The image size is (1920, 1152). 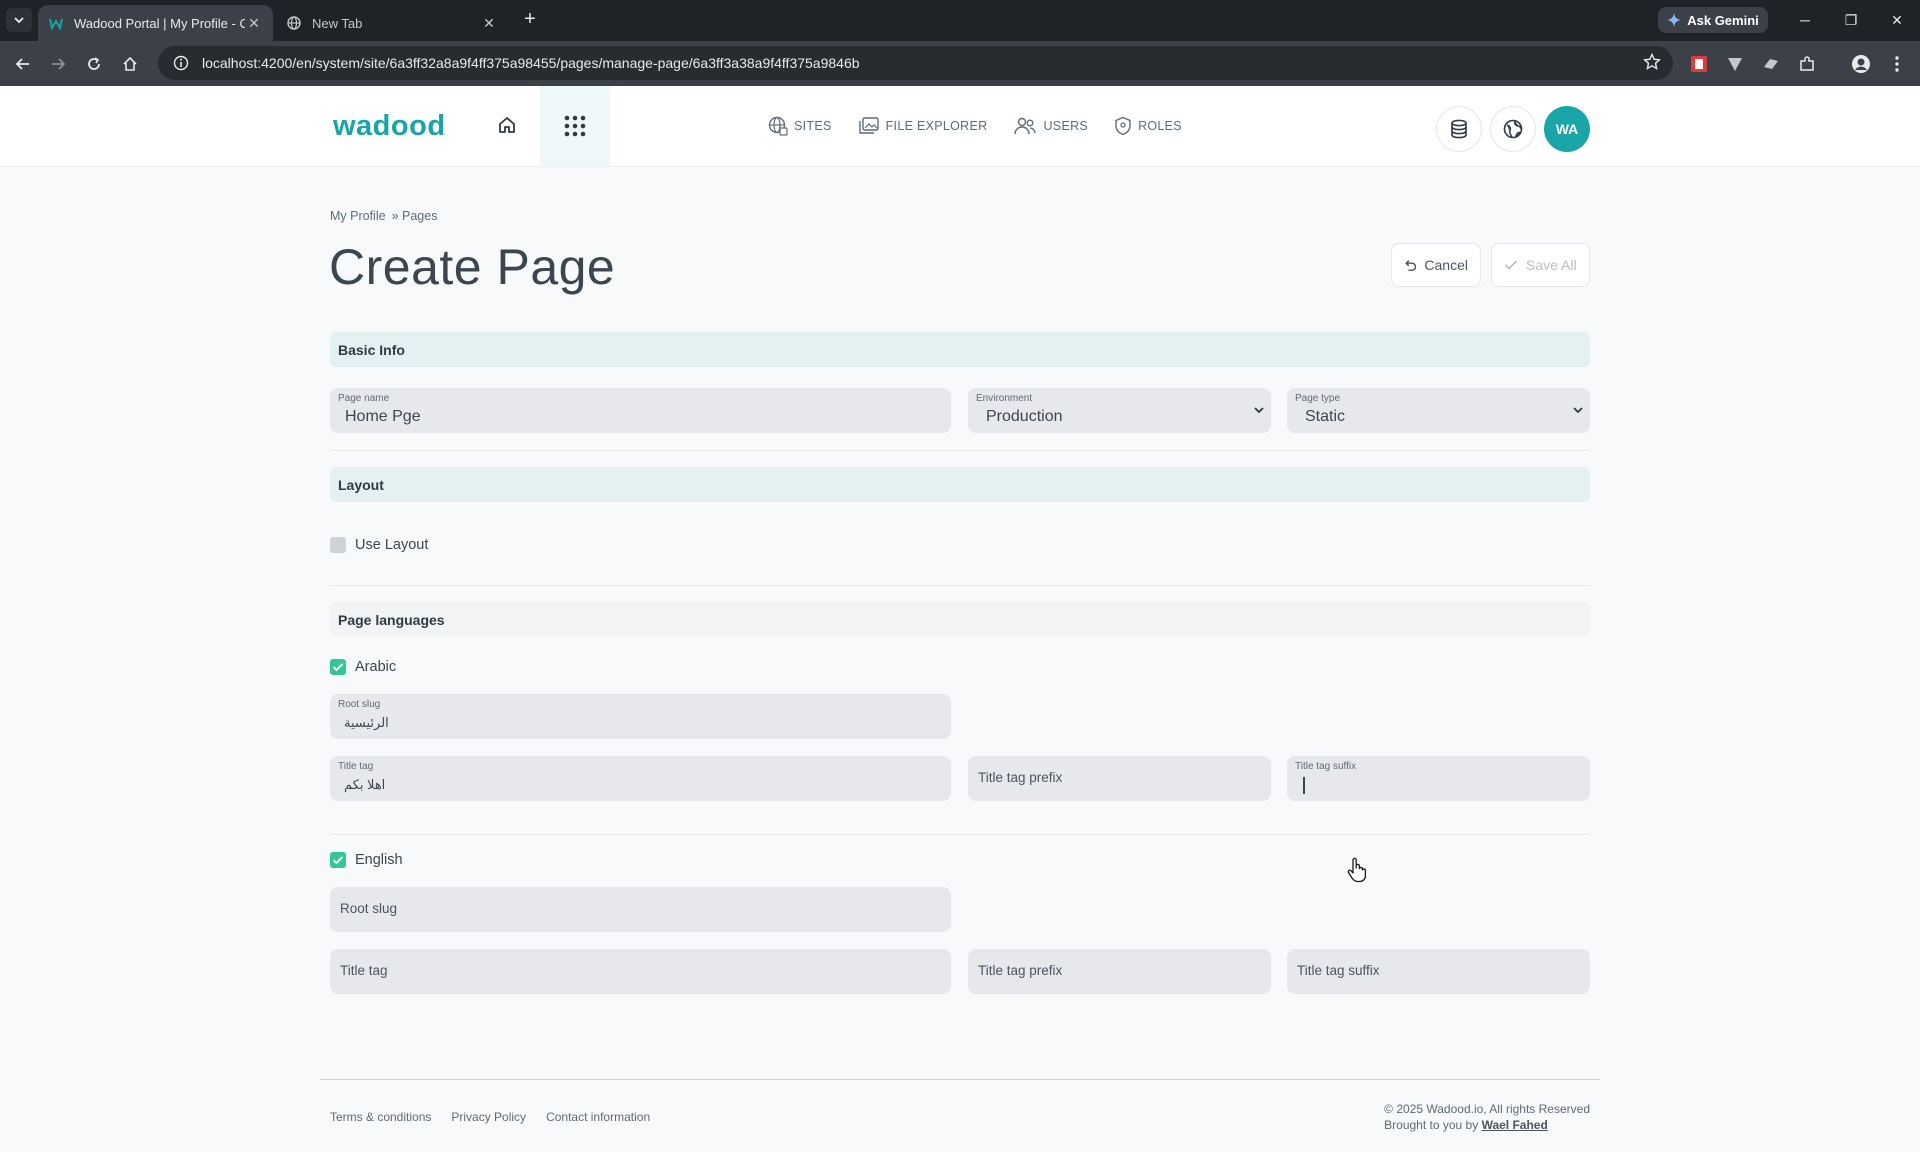 I want to click on footer-brought-by-text: Brought to you by, so click(x=1431, y=1125).